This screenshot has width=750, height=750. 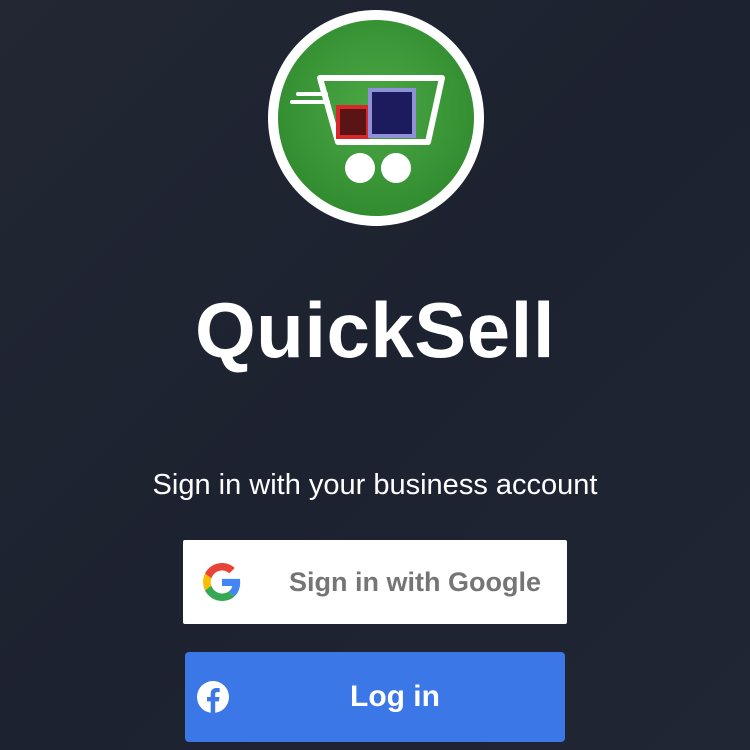 I want to click on facebook-login-button: Log in, so click(x=375, y=697).